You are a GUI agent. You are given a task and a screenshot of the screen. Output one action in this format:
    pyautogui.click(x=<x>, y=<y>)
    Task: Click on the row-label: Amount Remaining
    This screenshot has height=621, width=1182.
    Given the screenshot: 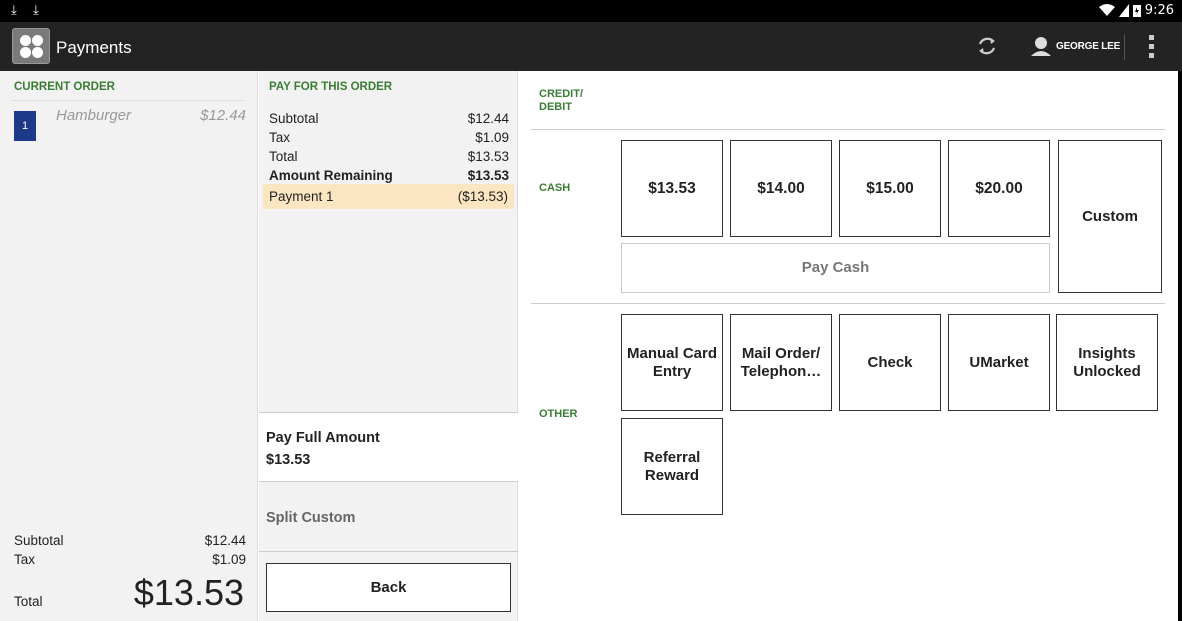 What is the action you would take?
    pyautogui.click(x=331, y=175)
    